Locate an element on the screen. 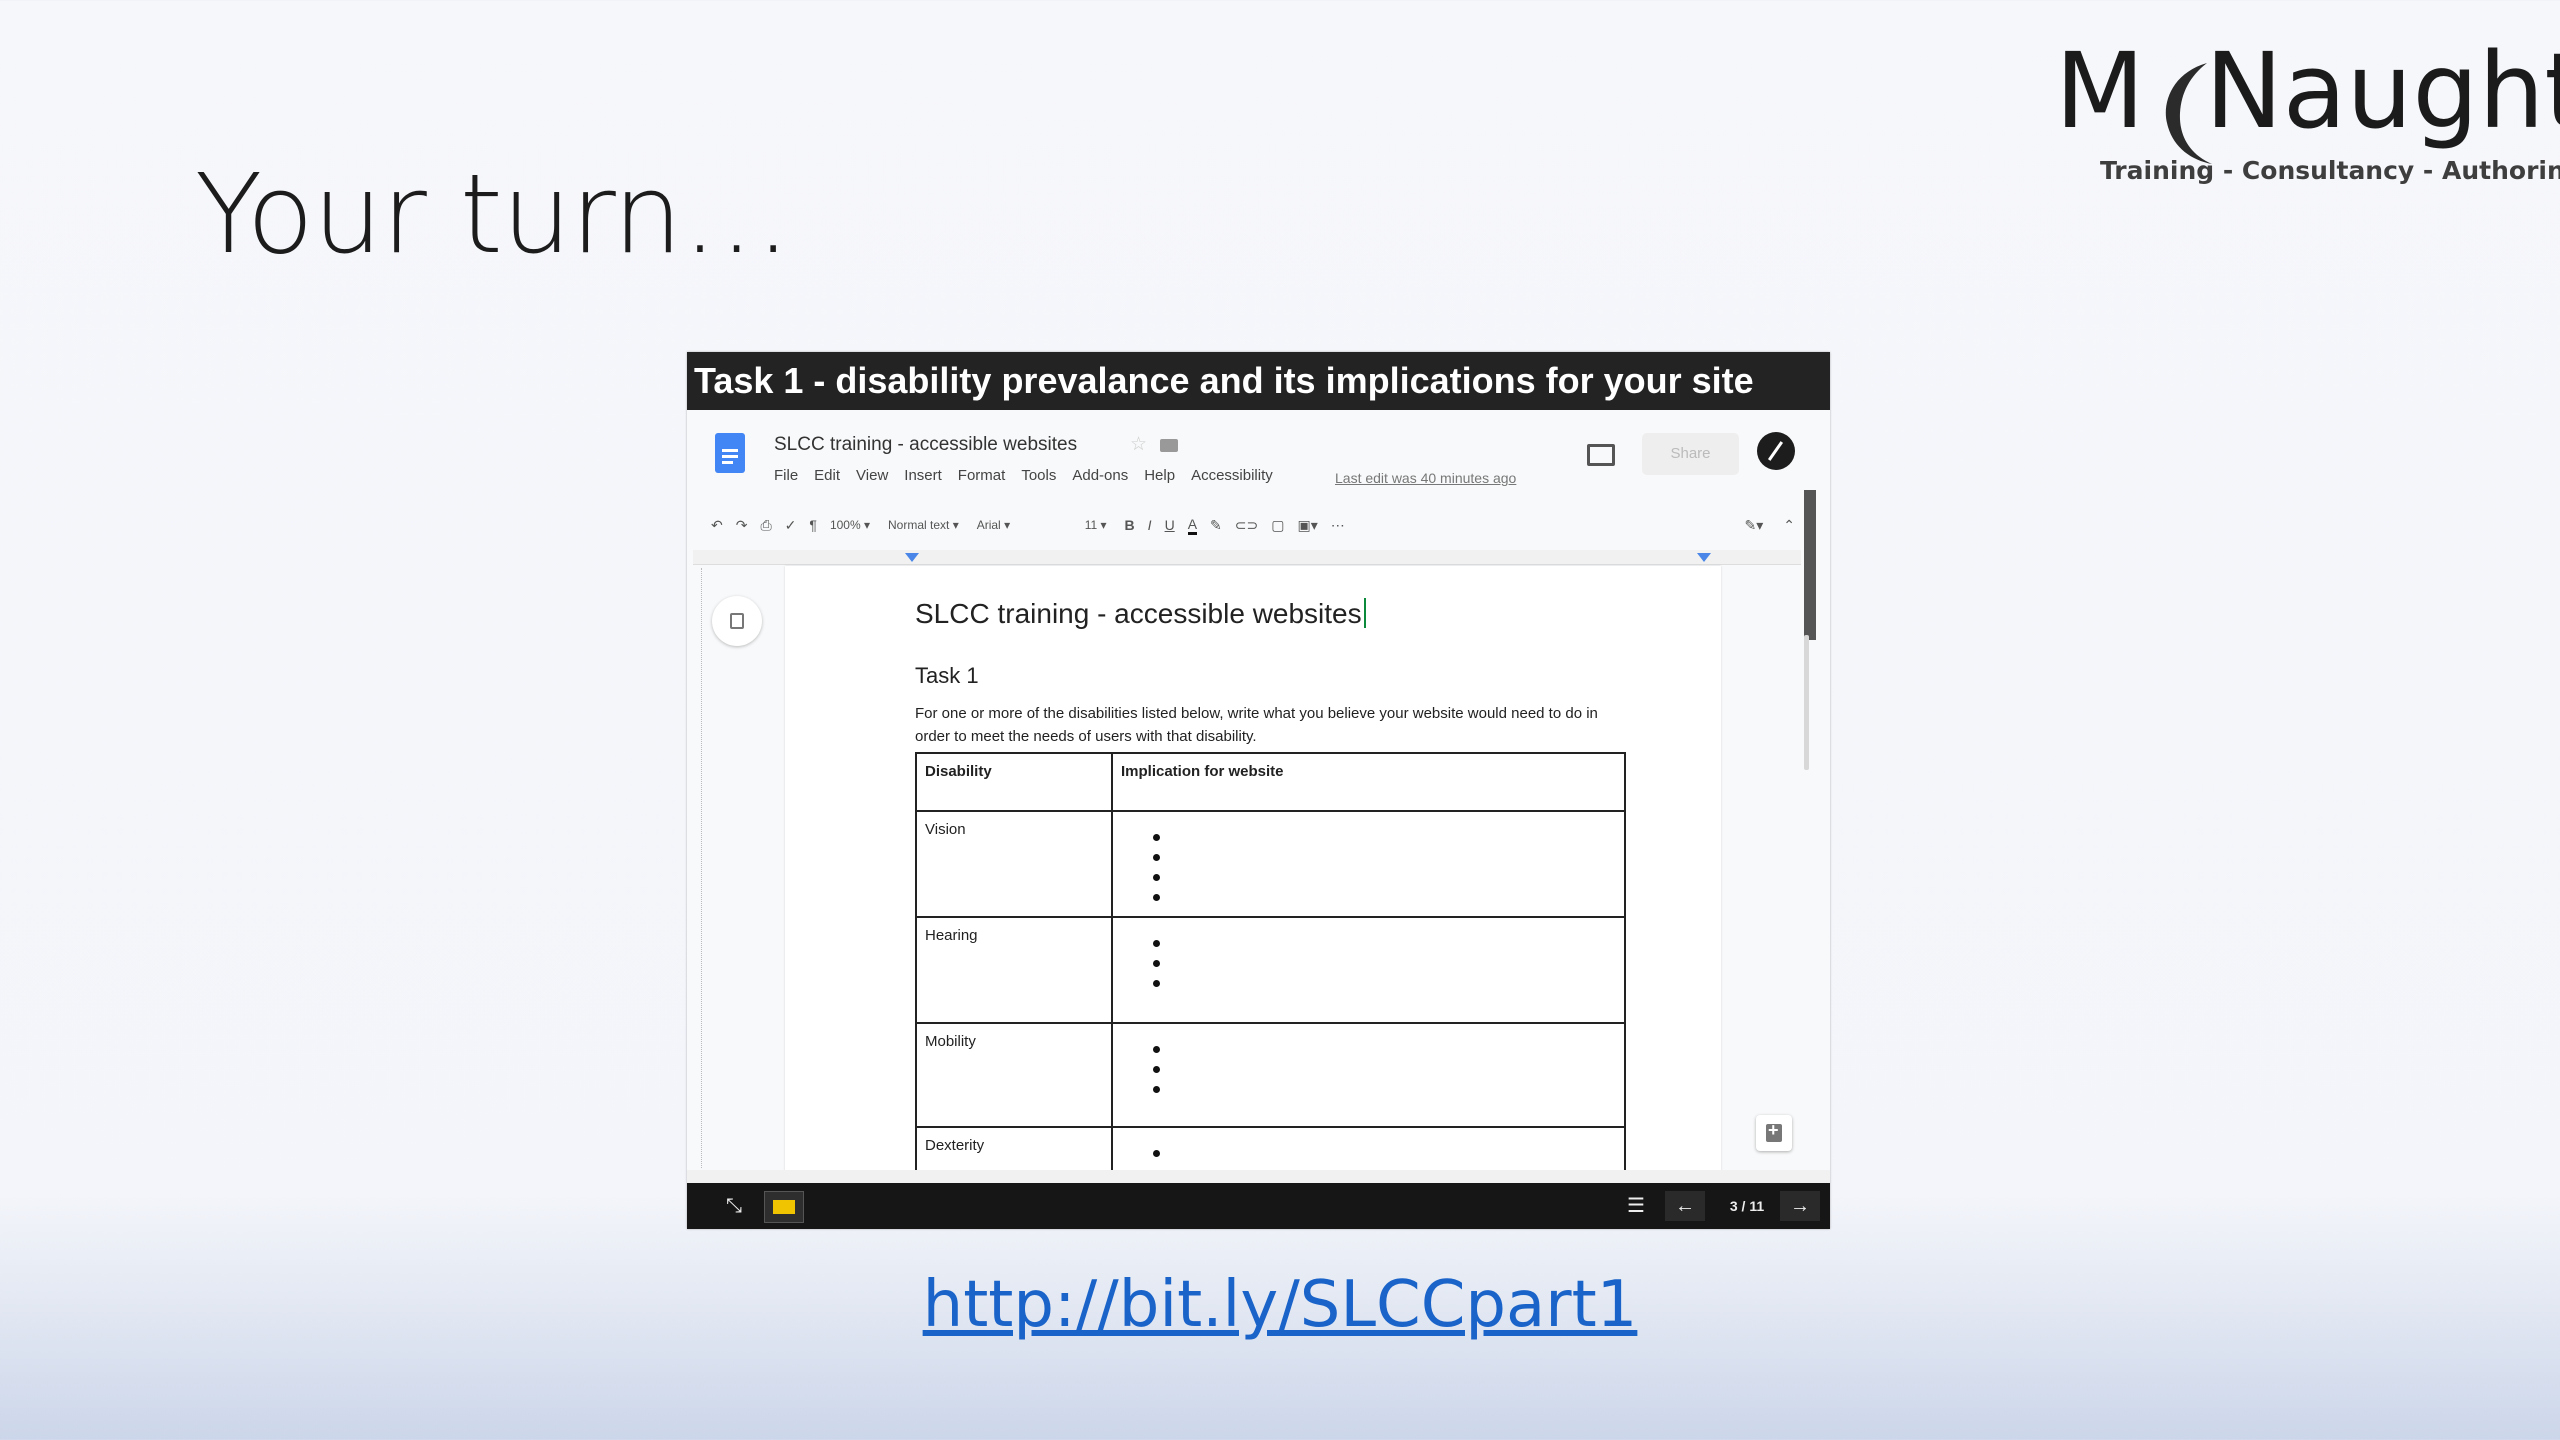 The height and width of the screenshot is (1440, 2560). left-rail is located at coordinates (729, 868).